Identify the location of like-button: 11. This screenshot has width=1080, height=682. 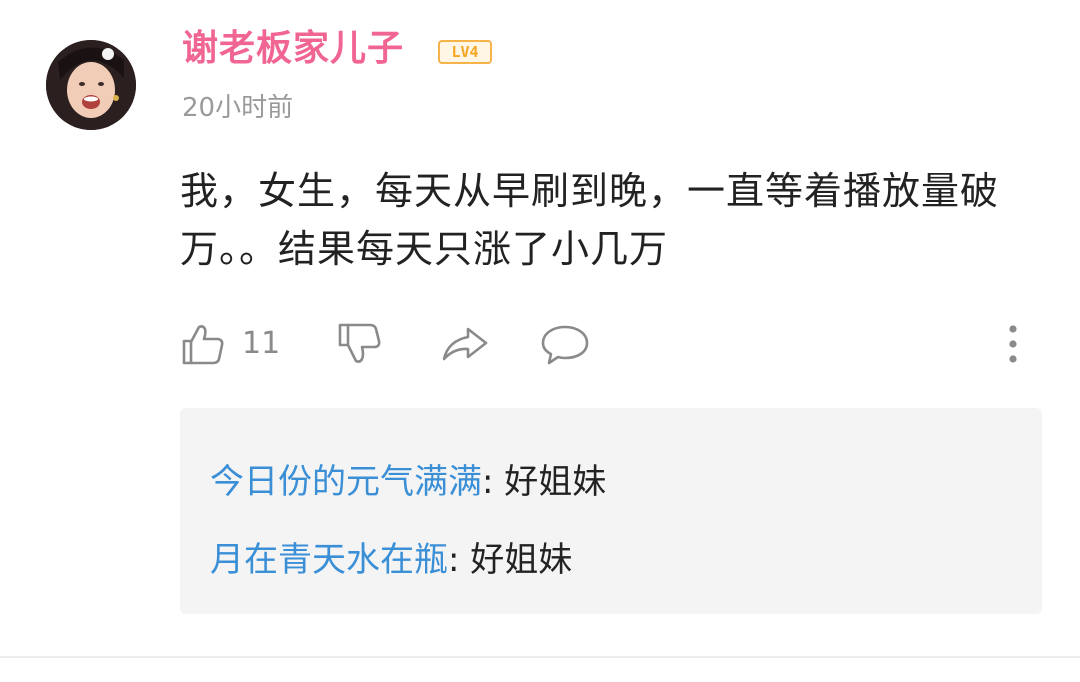
(230, 344).